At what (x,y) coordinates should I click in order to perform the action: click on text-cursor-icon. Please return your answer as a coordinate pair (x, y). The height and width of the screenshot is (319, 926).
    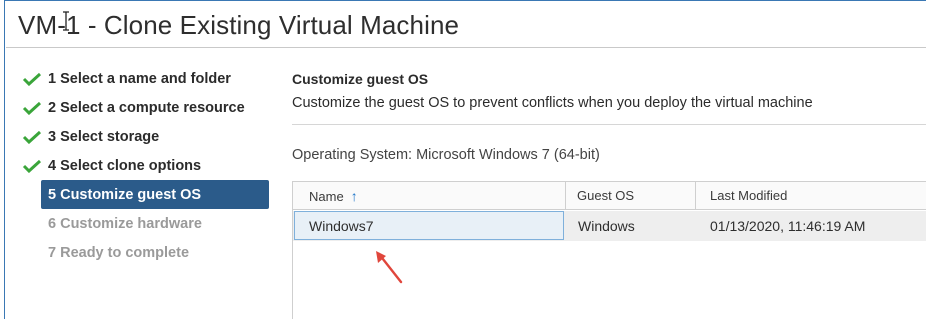
    Looking at the image, I should click on (66, 21).